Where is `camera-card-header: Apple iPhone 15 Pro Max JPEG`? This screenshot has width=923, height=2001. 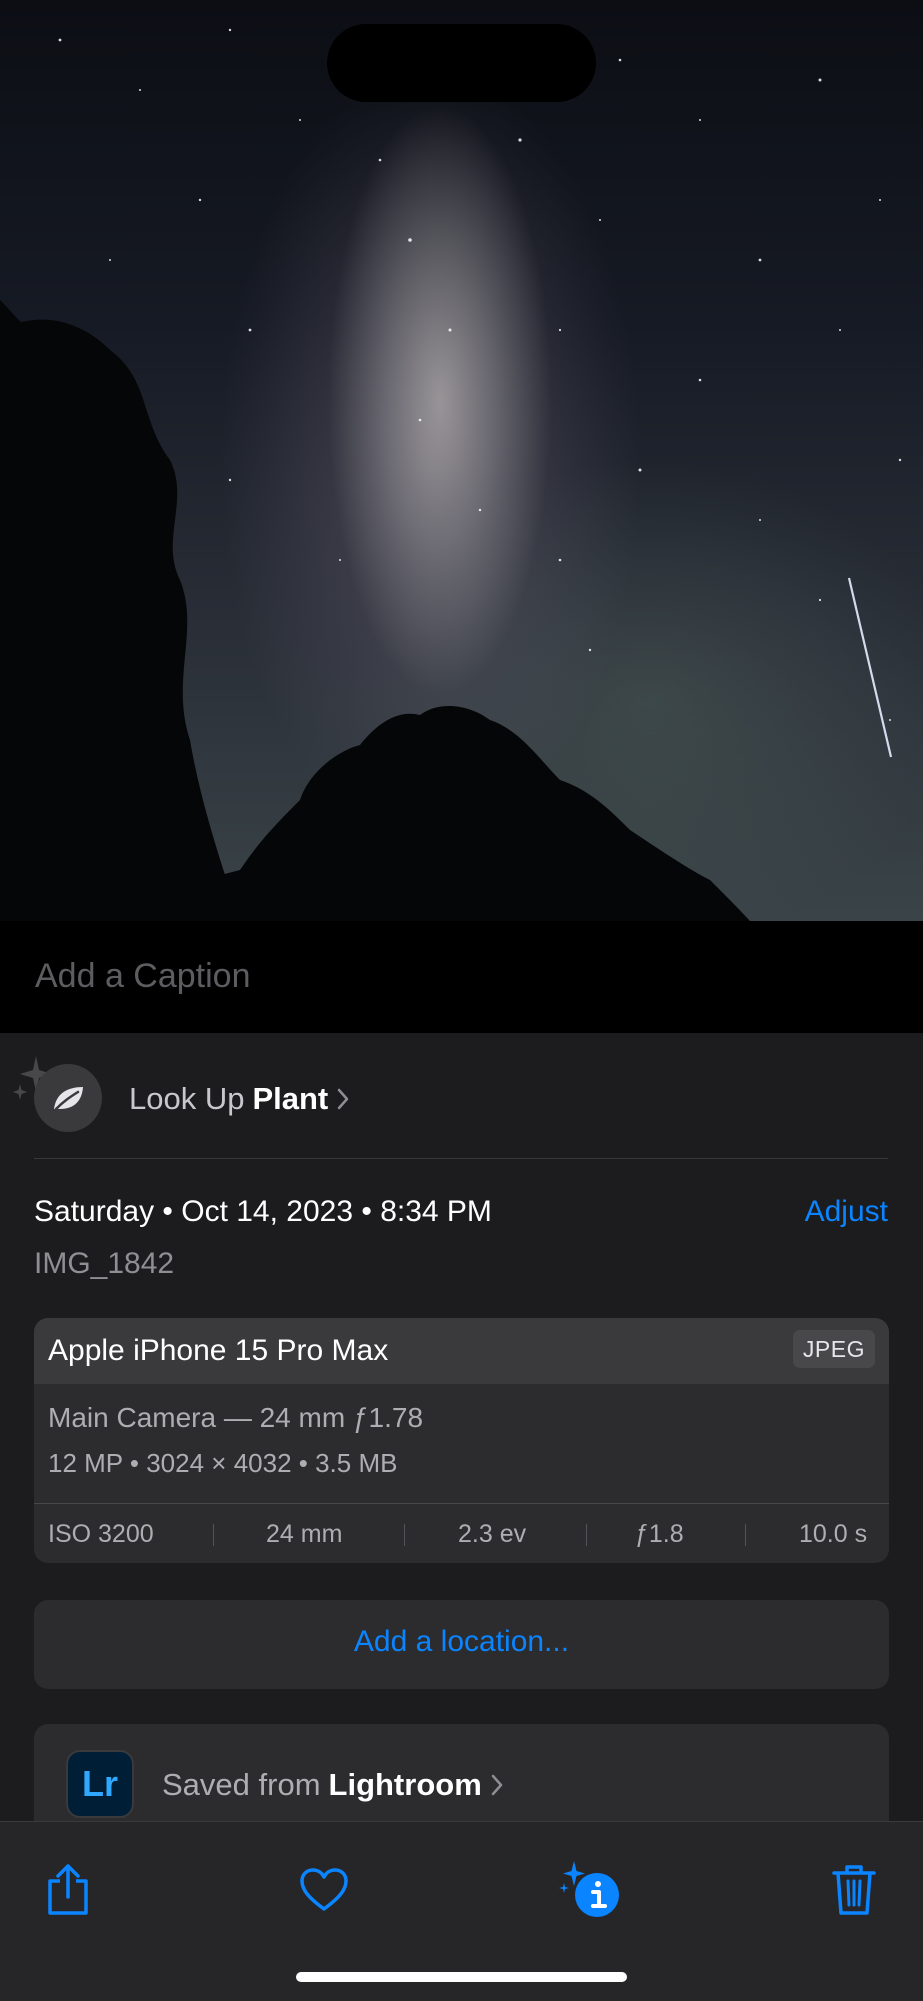 camera-card-header: Apple iPhone 15 Pro Max JPEG is located at coordinates (461, 1351).